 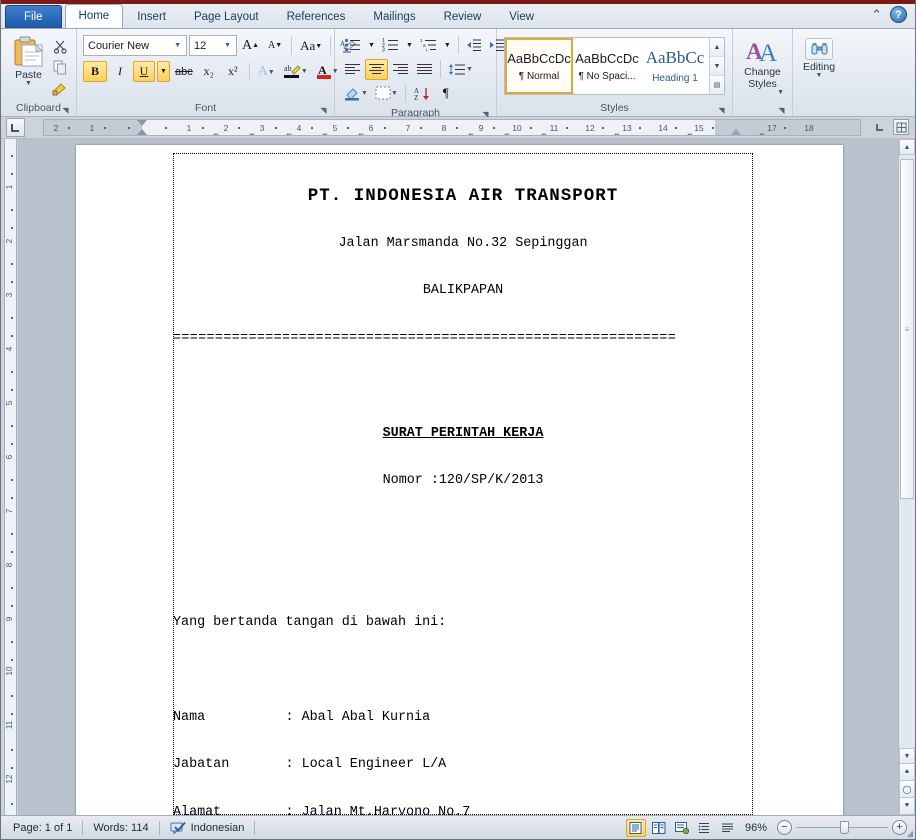 I want to click on shading-button: ▼, so click(x=356, y=93).